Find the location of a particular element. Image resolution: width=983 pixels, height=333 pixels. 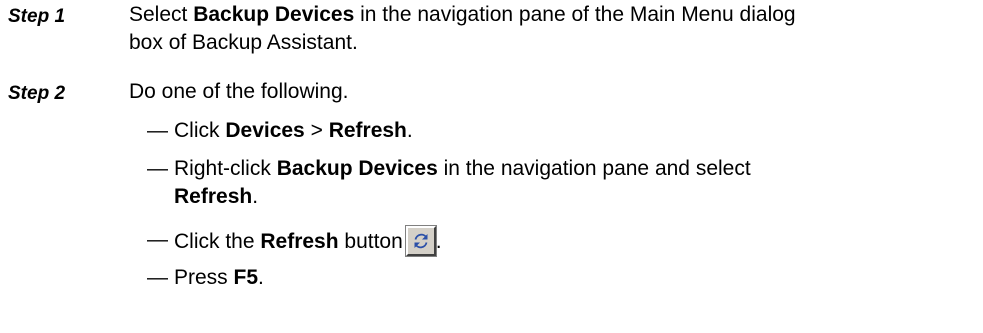

step-2-label: Step 2 is located at coordinates (37, 93).